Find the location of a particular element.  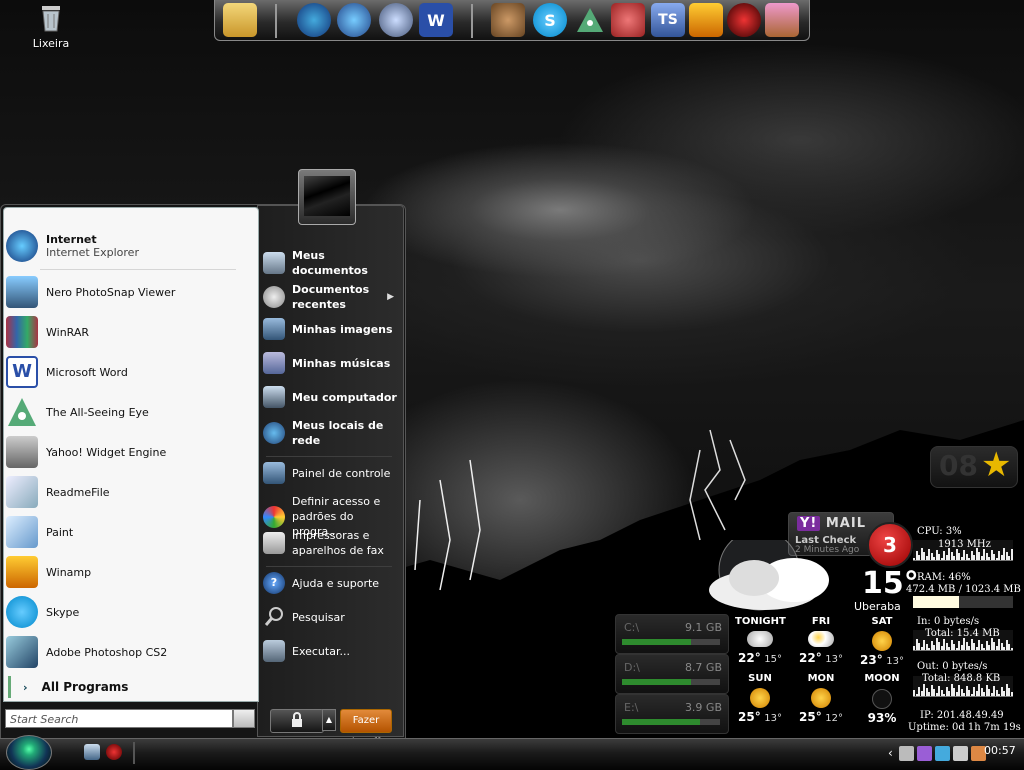

program-item: WinRAR is located at coordinates (126, 332).